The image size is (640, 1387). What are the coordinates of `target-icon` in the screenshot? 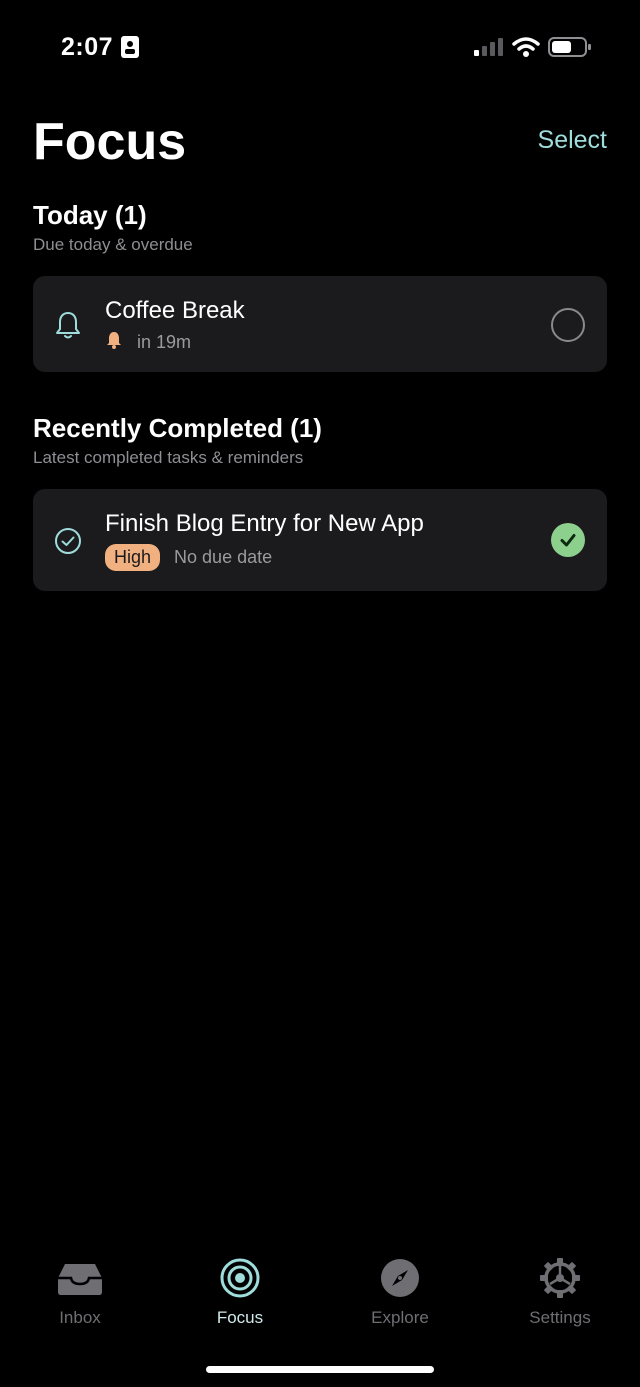 It's located at (240, 1278).